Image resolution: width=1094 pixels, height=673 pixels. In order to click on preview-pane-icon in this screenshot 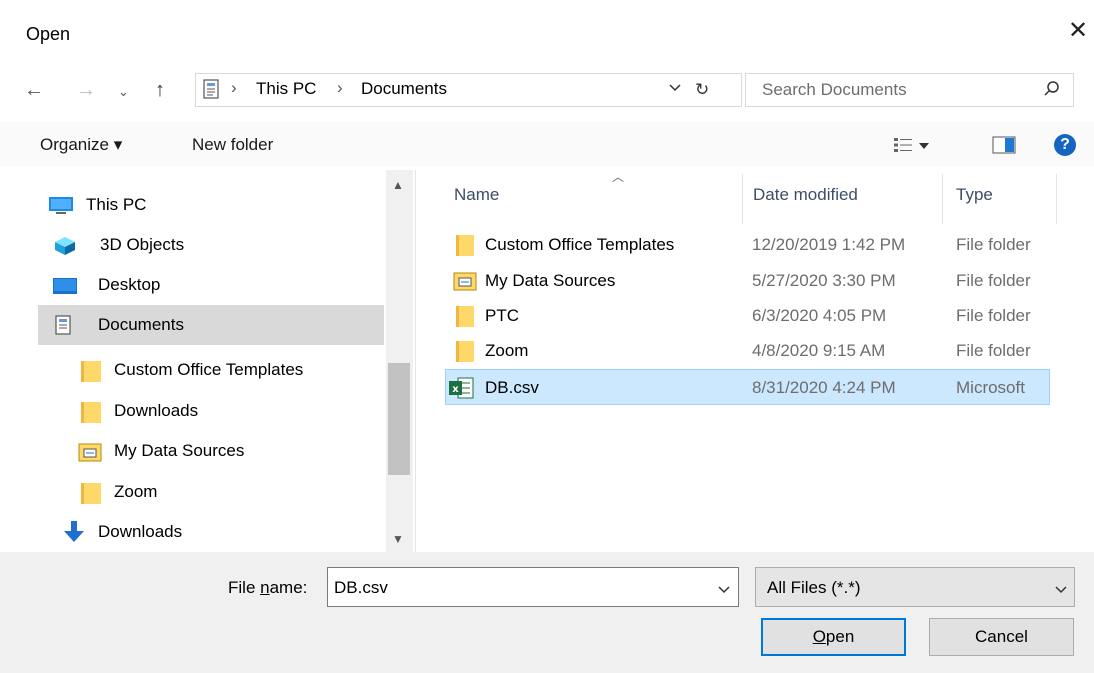, I will do `click(1004, 145)`.